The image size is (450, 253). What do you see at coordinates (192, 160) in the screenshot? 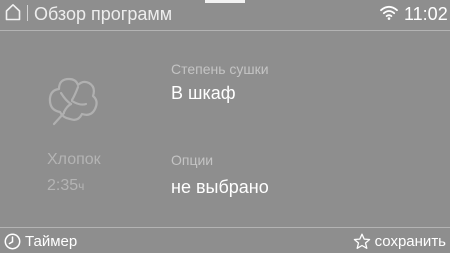
I see `options-label: Опции` at bounding box center [192, 160].